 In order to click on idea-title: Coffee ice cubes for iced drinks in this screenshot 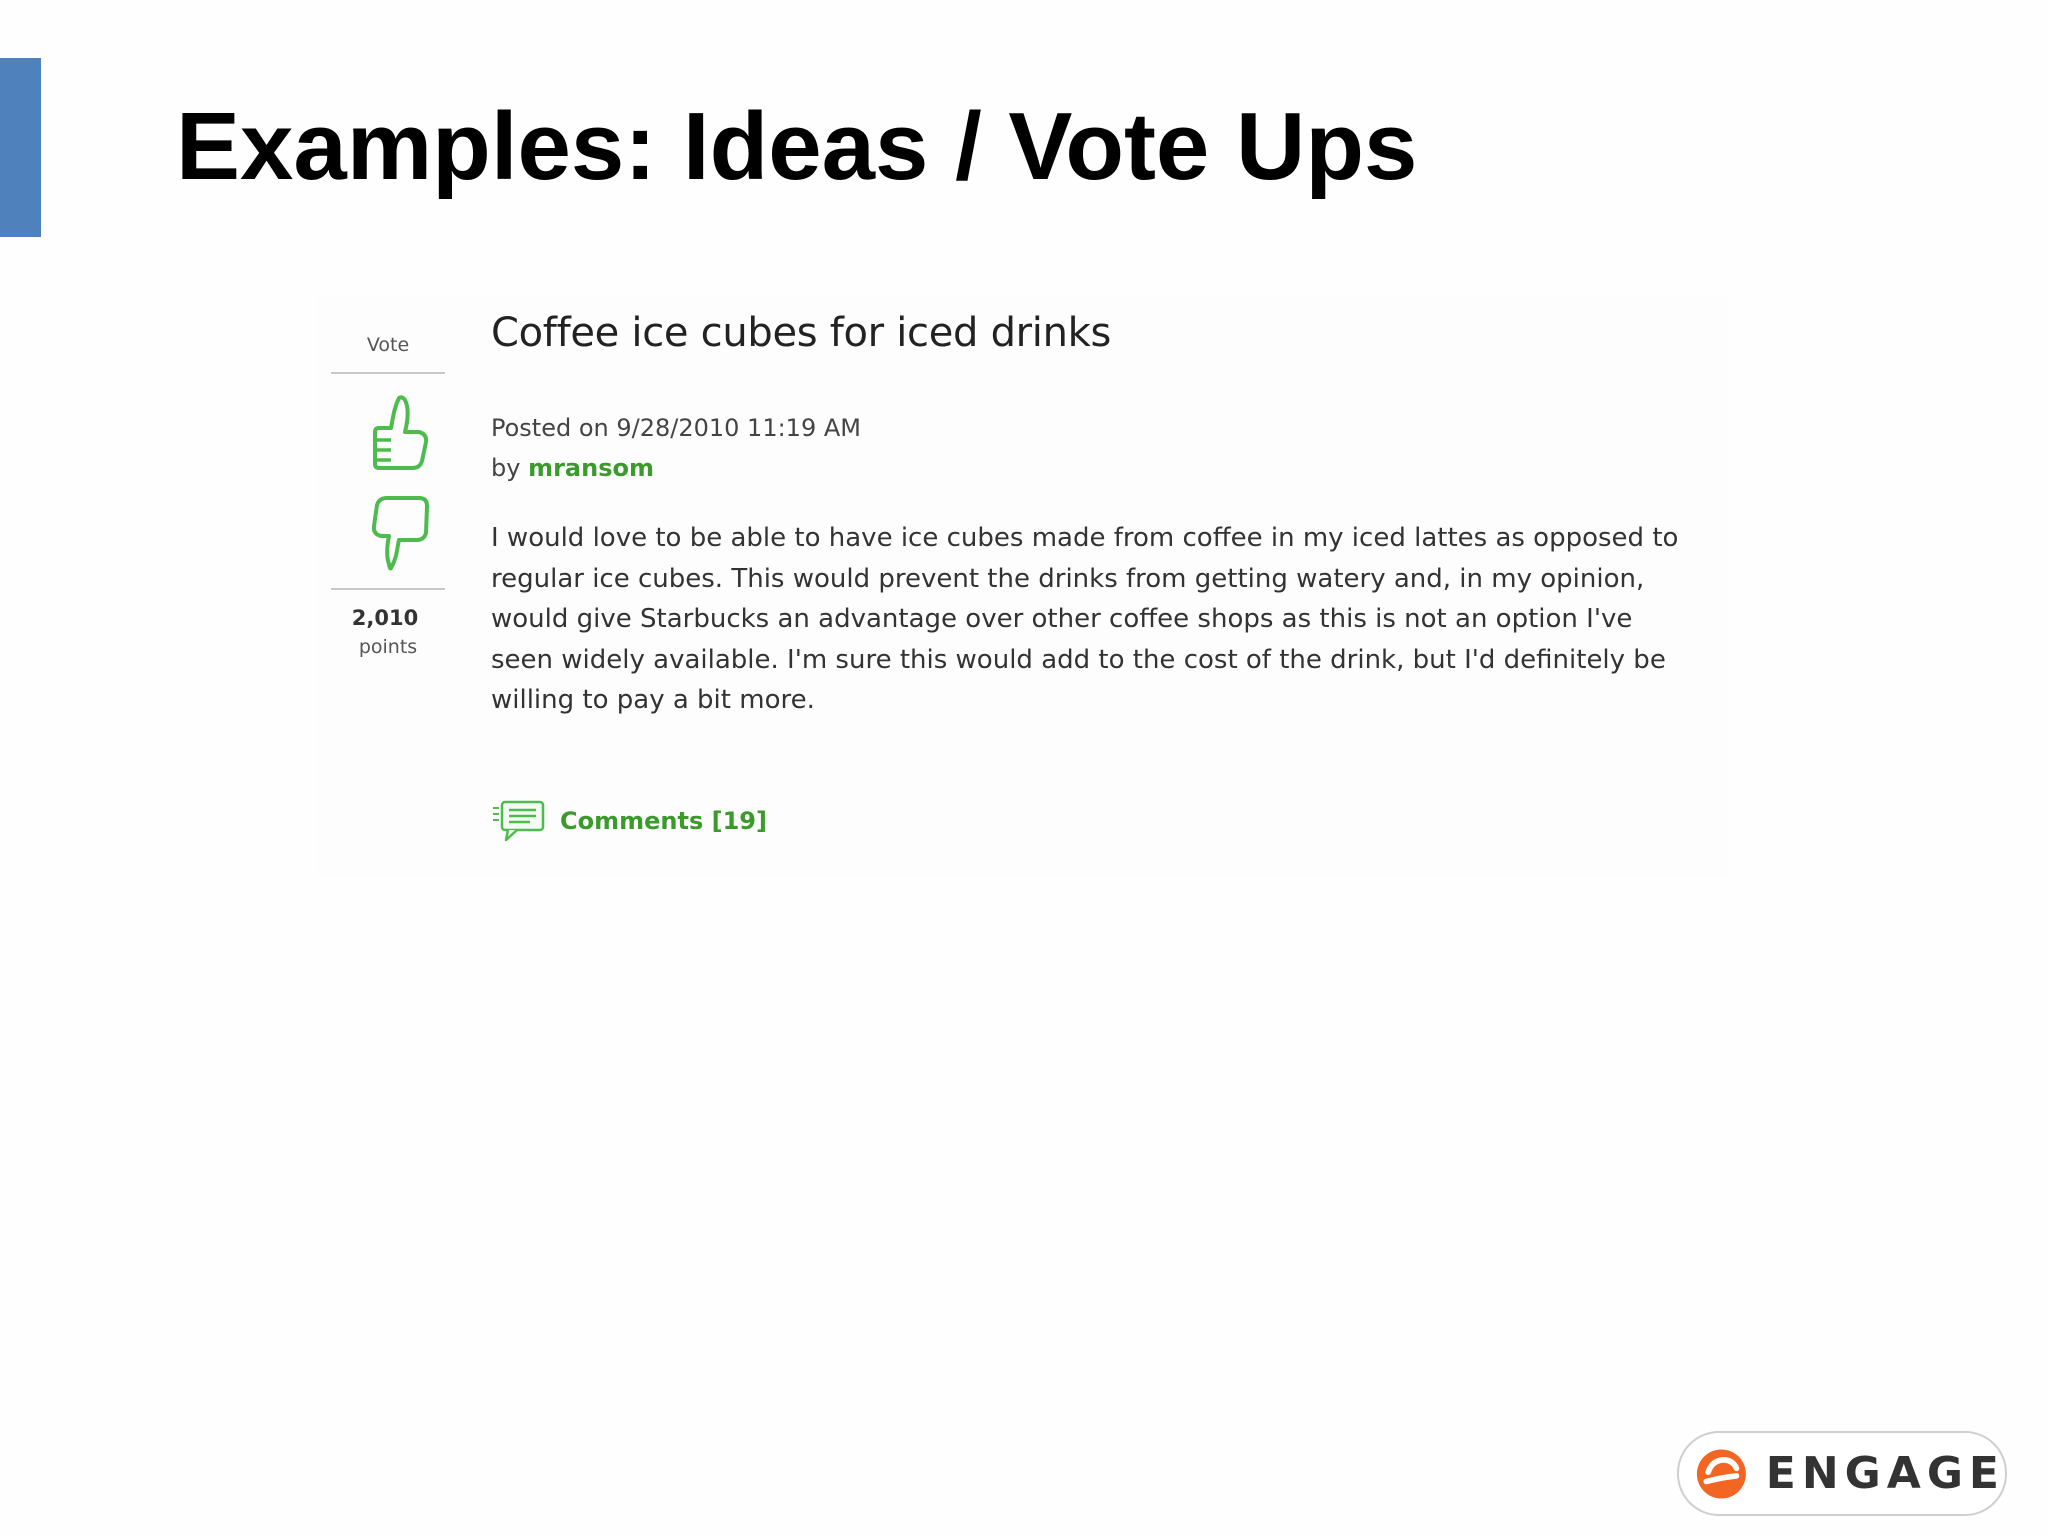, I will do `click(801, 333)`.